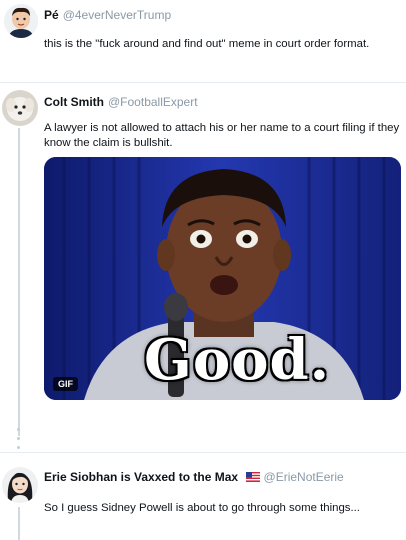 This screenshot has height=540, width=406. Describe the element at coordinates (237, 360) in the screenshot. I see `gif-caption: Good.` at that location.